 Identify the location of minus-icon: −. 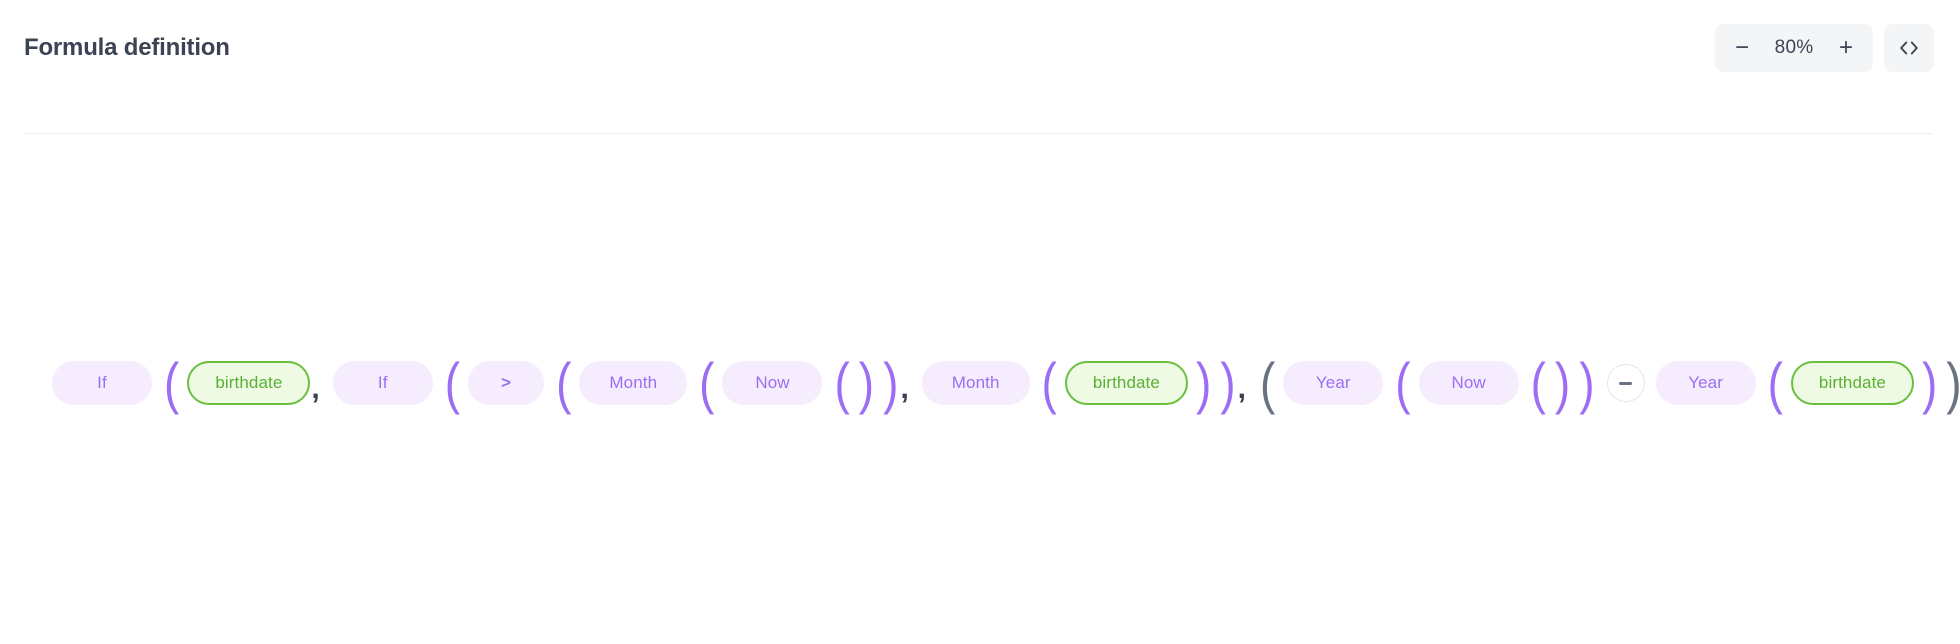
(1741, 47).